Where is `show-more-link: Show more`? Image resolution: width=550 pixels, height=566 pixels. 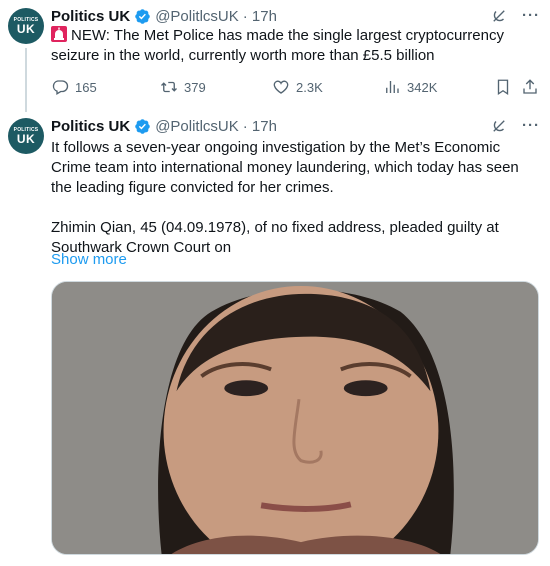 show-more-link: Show more is located at coordinates (89, 259).